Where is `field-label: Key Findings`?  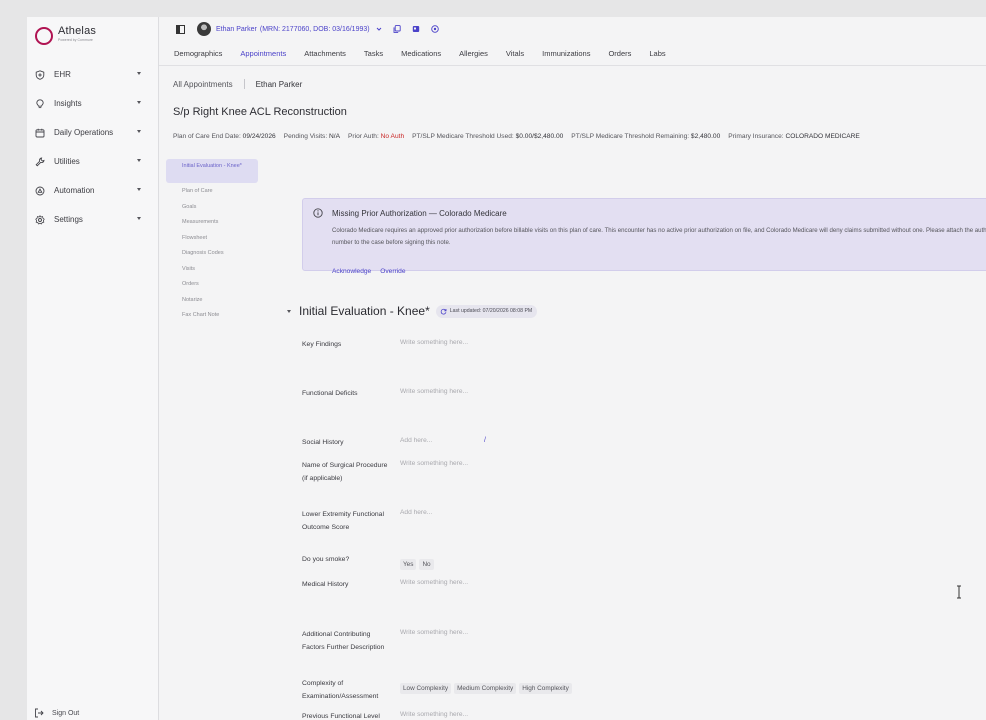 field-label: Key Findings is located at coordinates (322, 344).